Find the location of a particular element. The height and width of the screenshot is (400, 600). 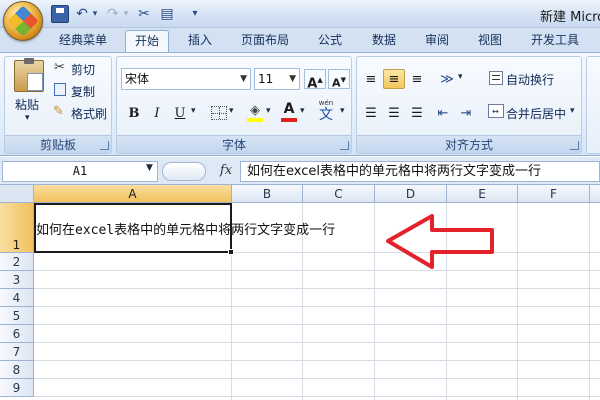

align-middle-icon: ≡ is located at coordinates (394, 79).